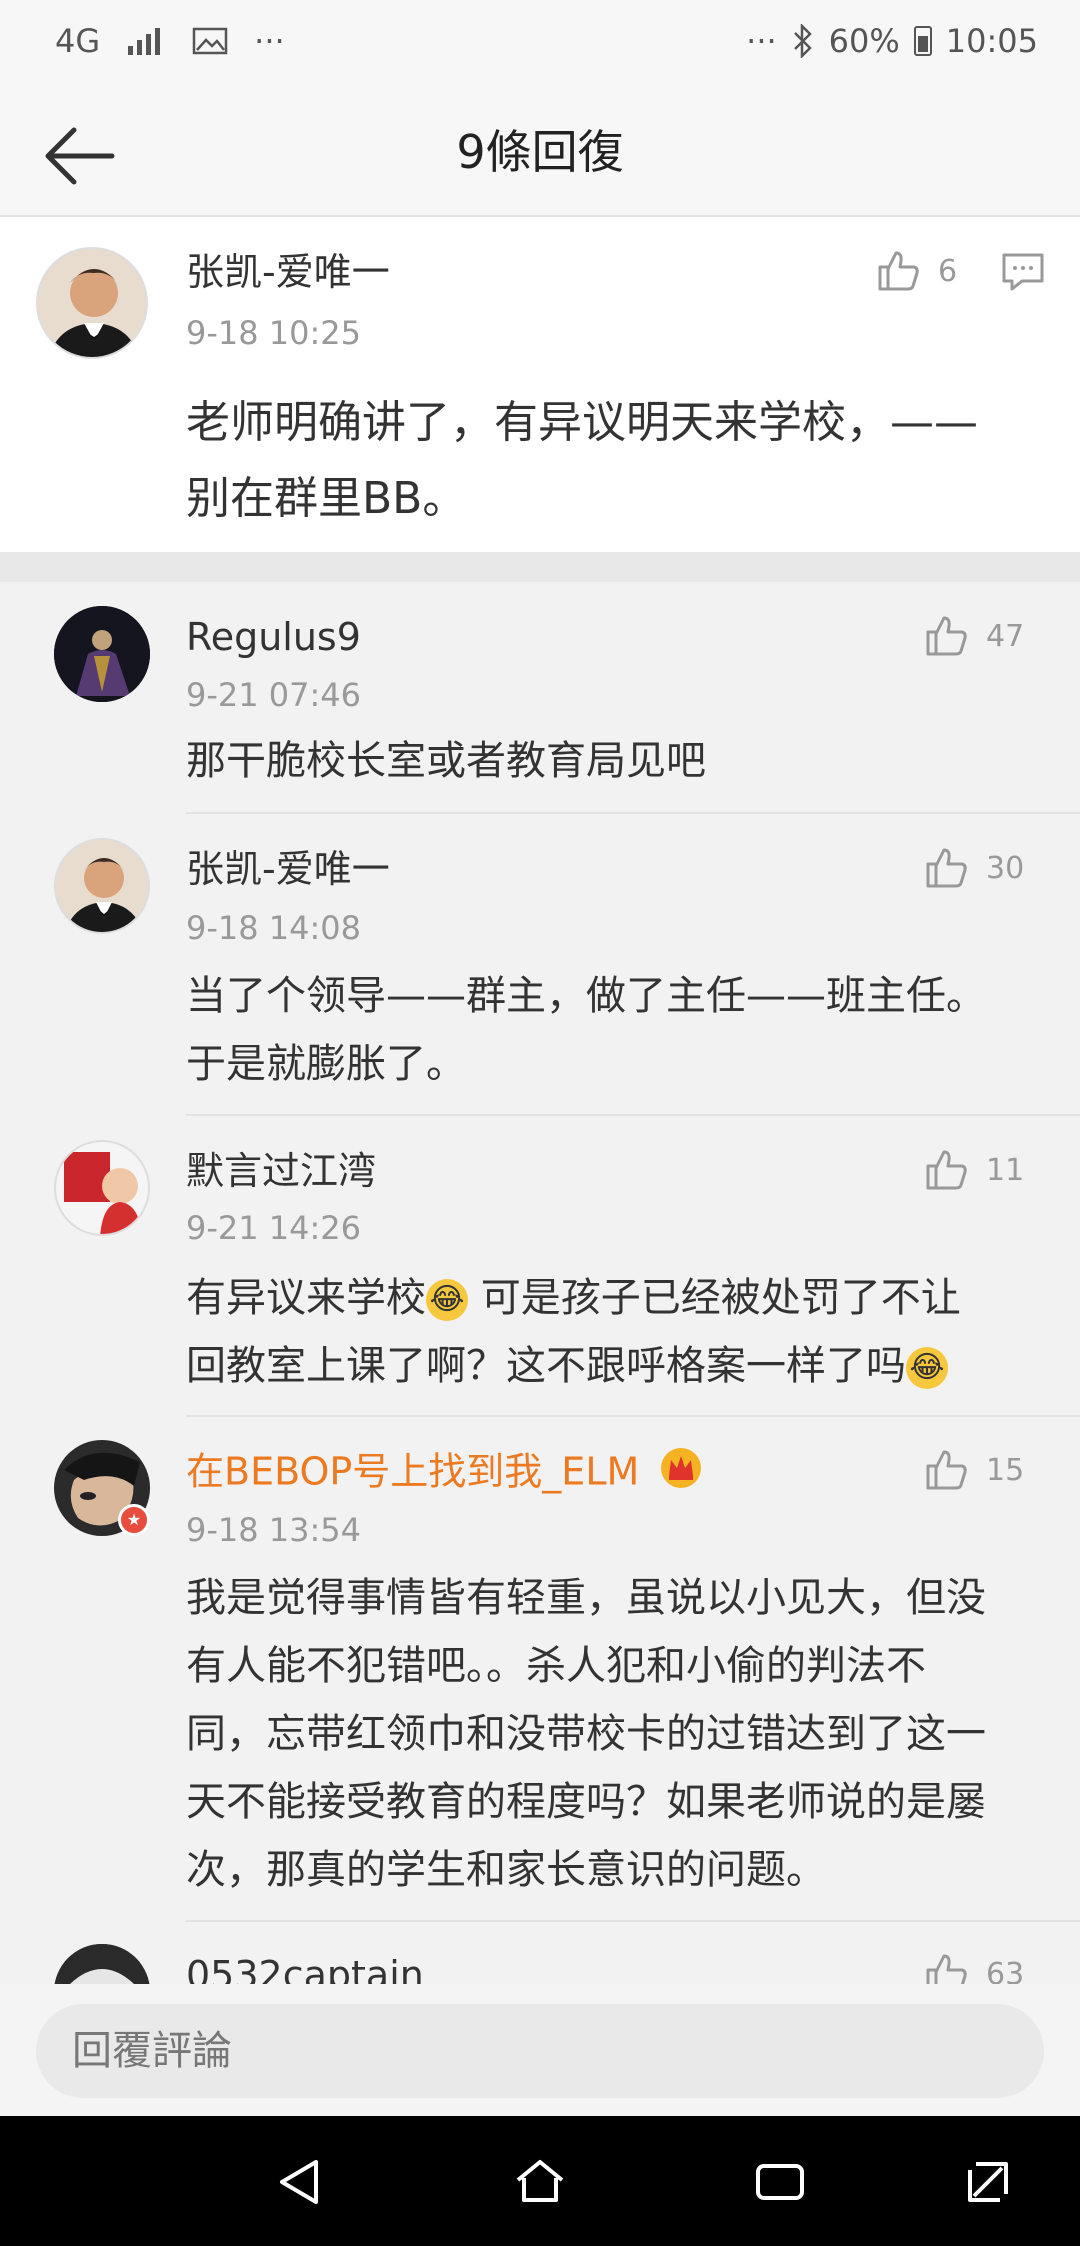  Describe the element at coordinates (1005, 1470) in the screenshot. I see `like-count: 15` at that location.